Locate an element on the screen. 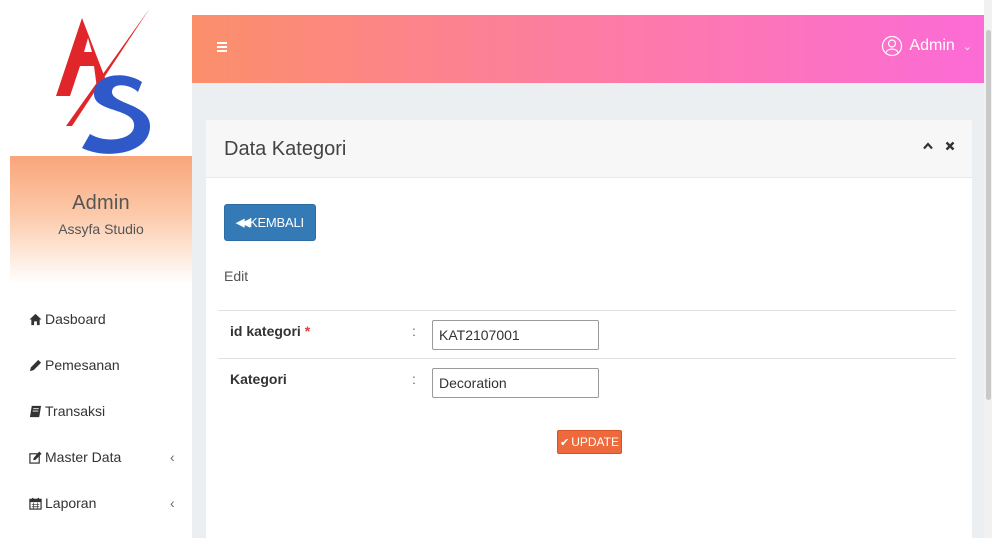  update-label: UPDATE is located at coordinates (595, 442).